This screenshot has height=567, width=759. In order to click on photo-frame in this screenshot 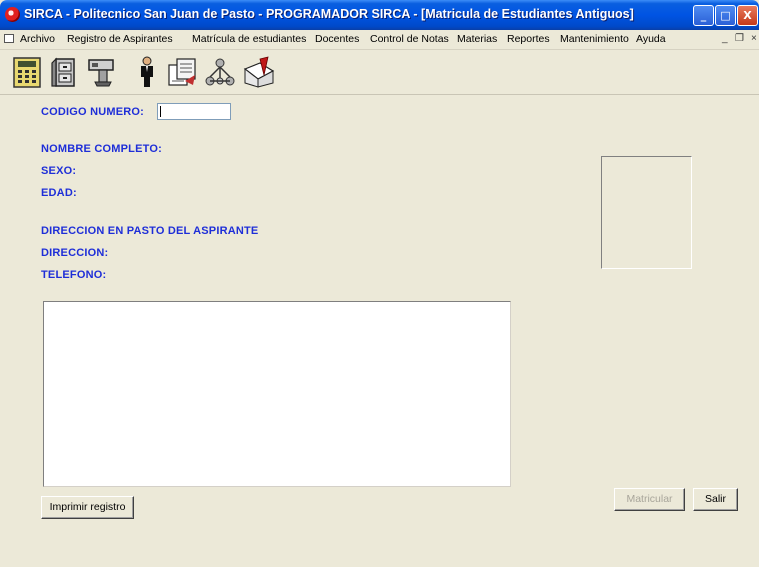, I will do `click(646, 212)`.